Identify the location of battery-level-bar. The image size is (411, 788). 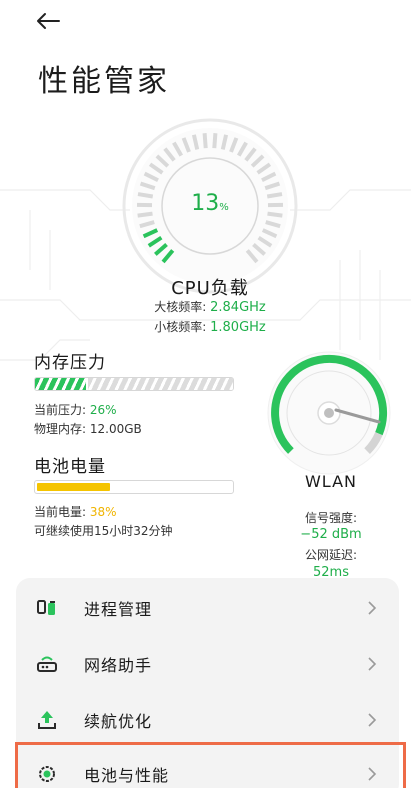
(134, 487).